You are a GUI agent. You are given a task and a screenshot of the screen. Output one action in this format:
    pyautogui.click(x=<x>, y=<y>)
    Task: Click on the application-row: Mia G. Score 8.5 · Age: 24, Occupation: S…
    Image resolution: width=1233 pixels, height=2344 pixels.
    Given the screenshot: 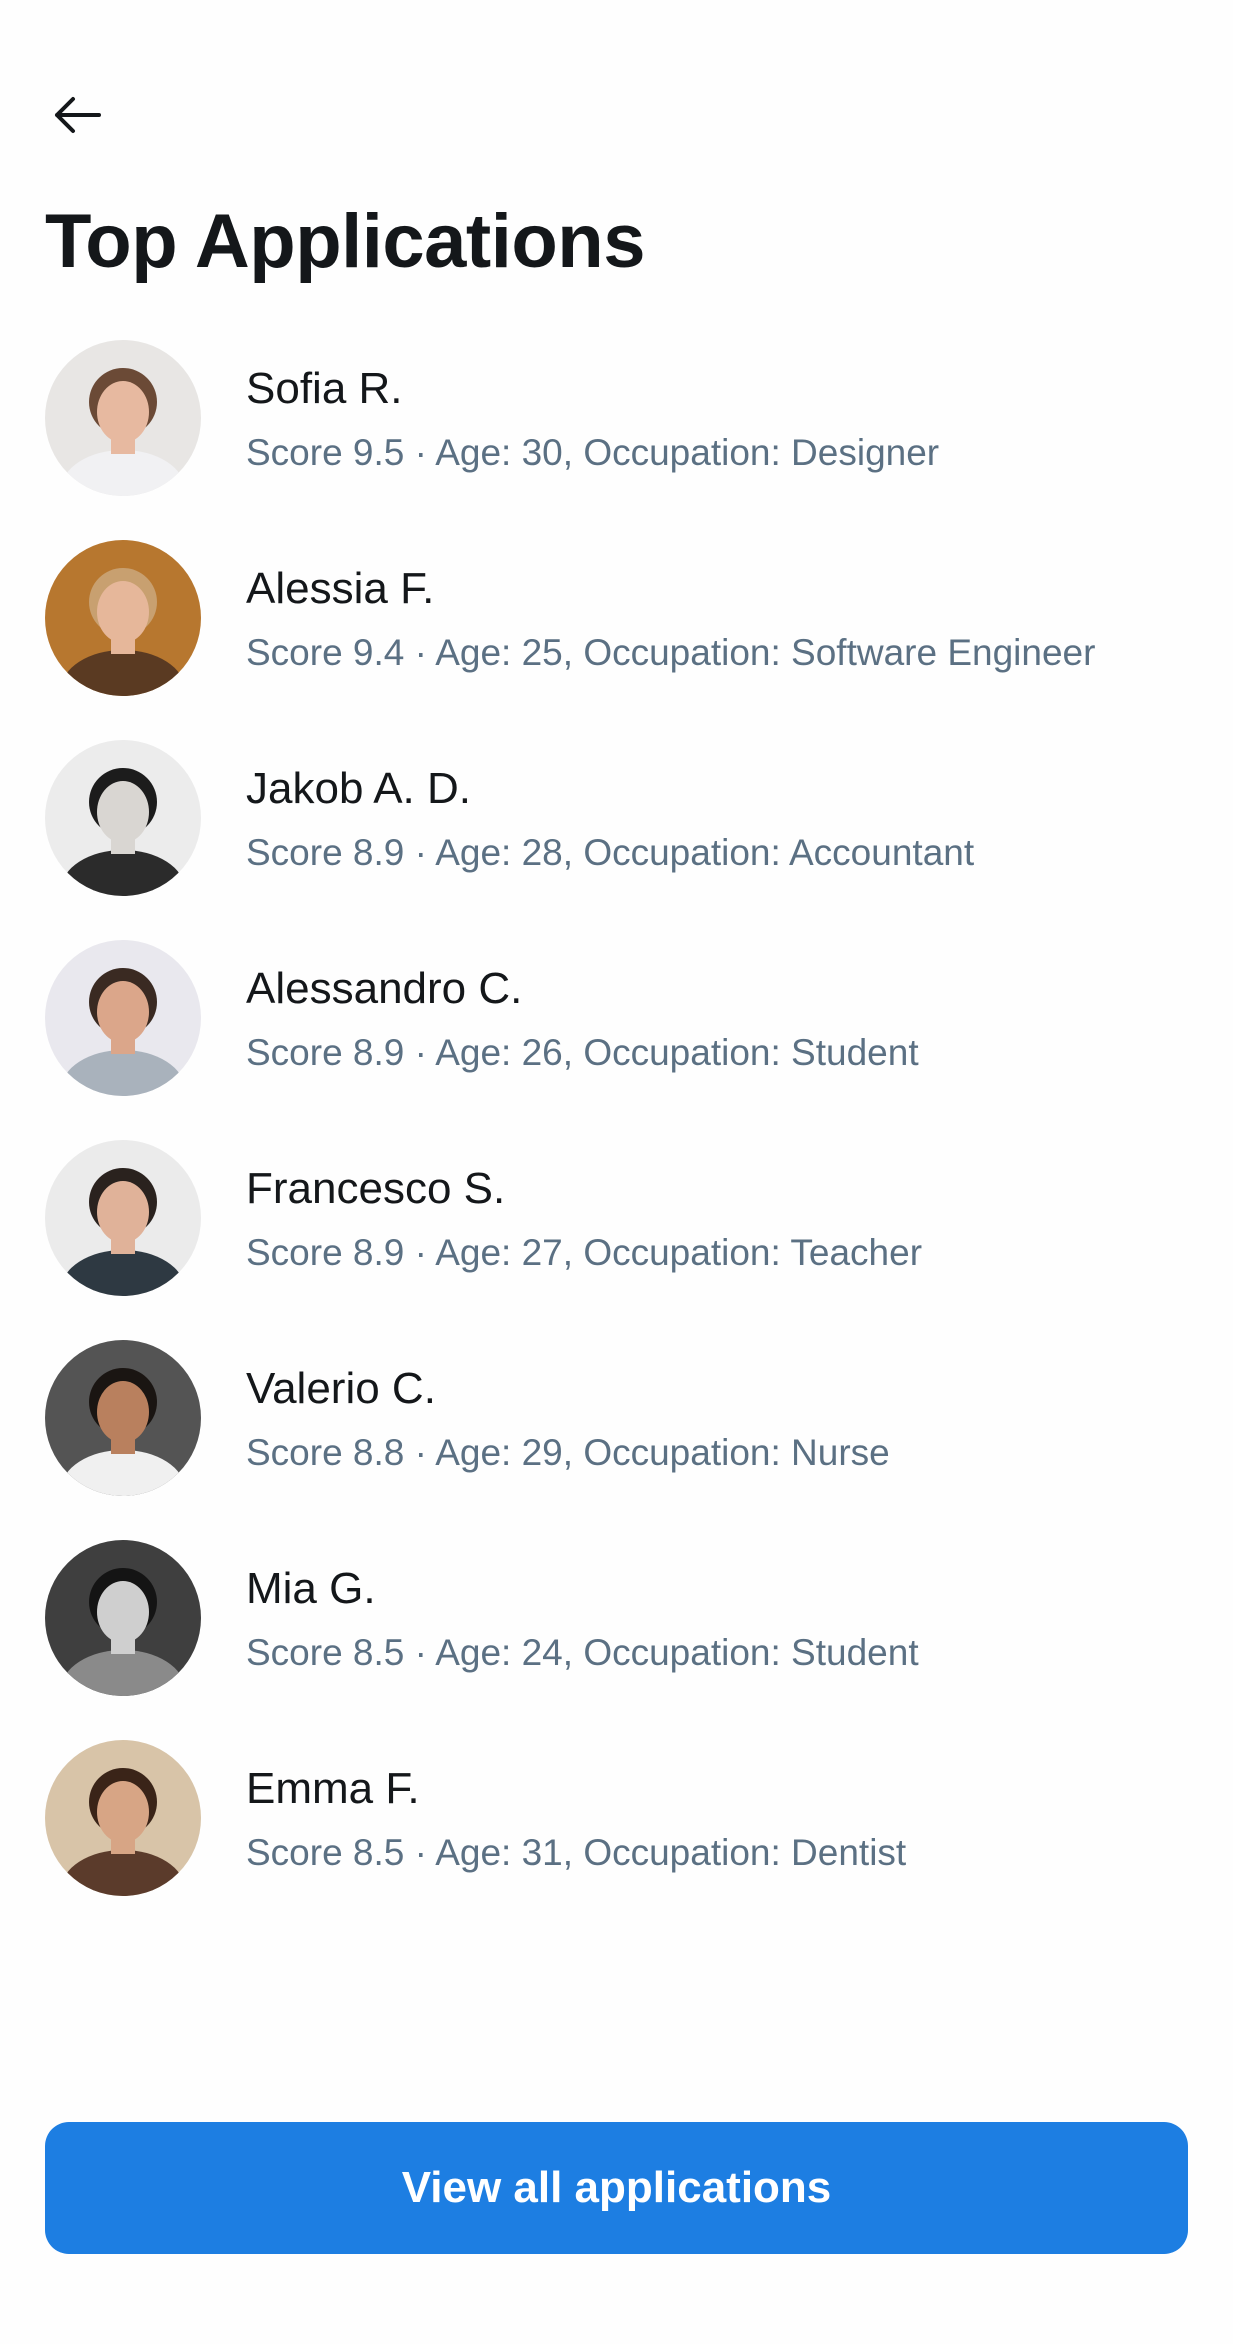 What is the action you would take?
    pyautogui.click(x=616, y=1640)
    